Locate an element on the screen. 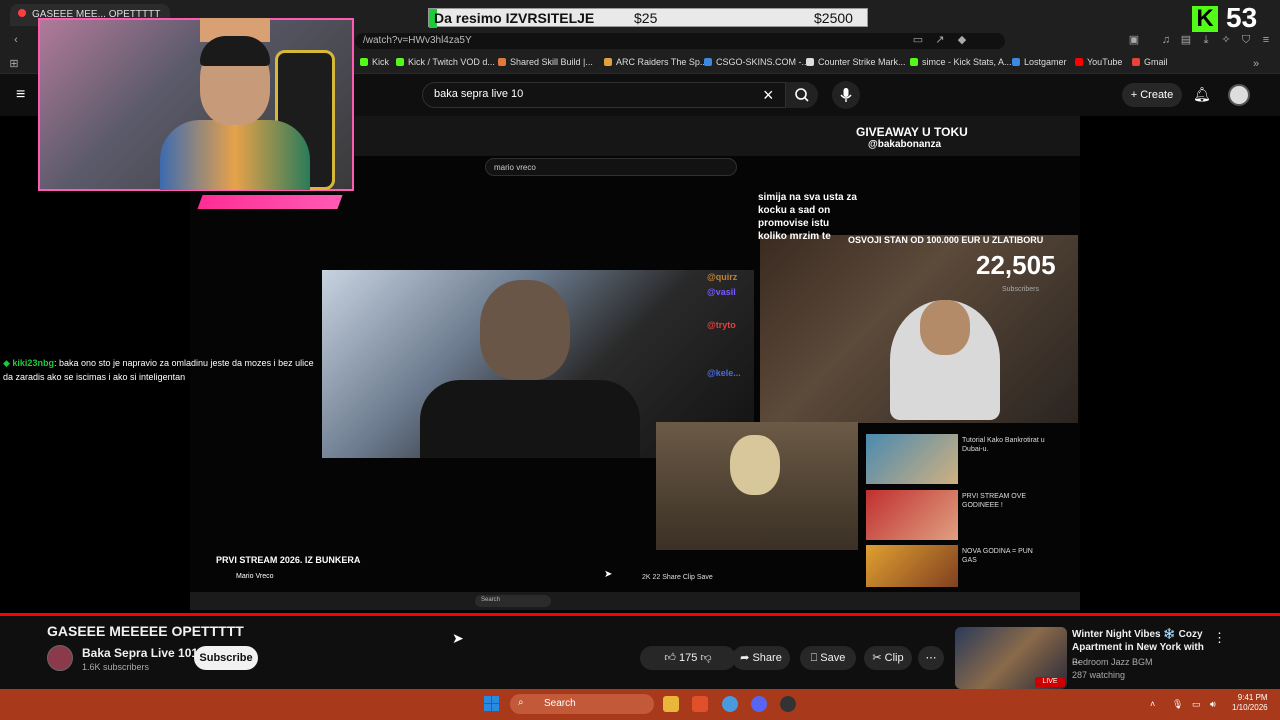 The width and height of the screenshot is (1280, 720). bonus-amount: $25 is located at coordinates (646, 18).